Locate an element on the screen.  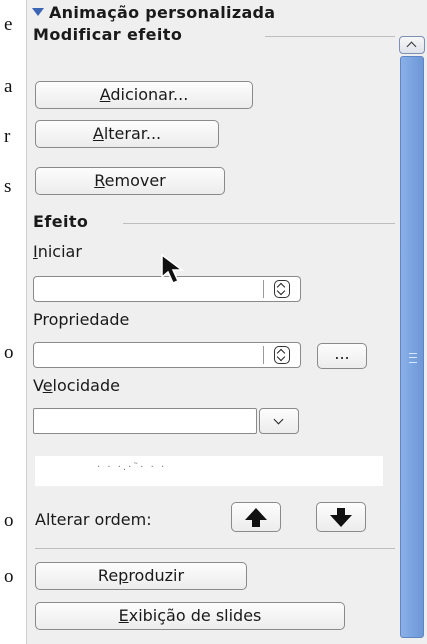
move-down-button is located at coordinates (341, 517).